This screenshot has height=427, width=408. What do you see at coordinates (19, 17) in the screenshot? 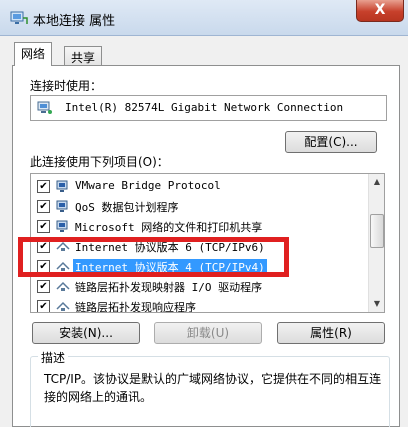
I see `network-connection-icon` at bounding box center [19, 17].